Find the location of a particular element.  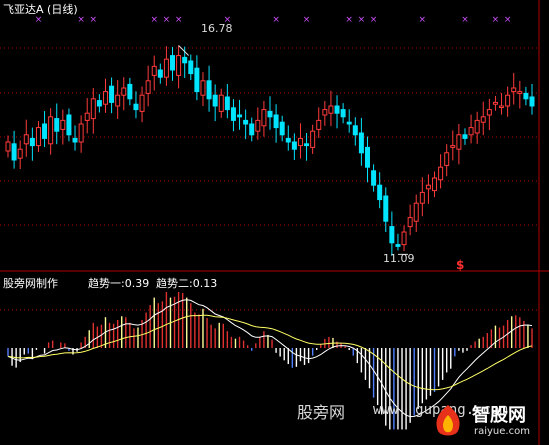

stock-title: 飞亚达A (日线) is located at coordinates (40, 9).